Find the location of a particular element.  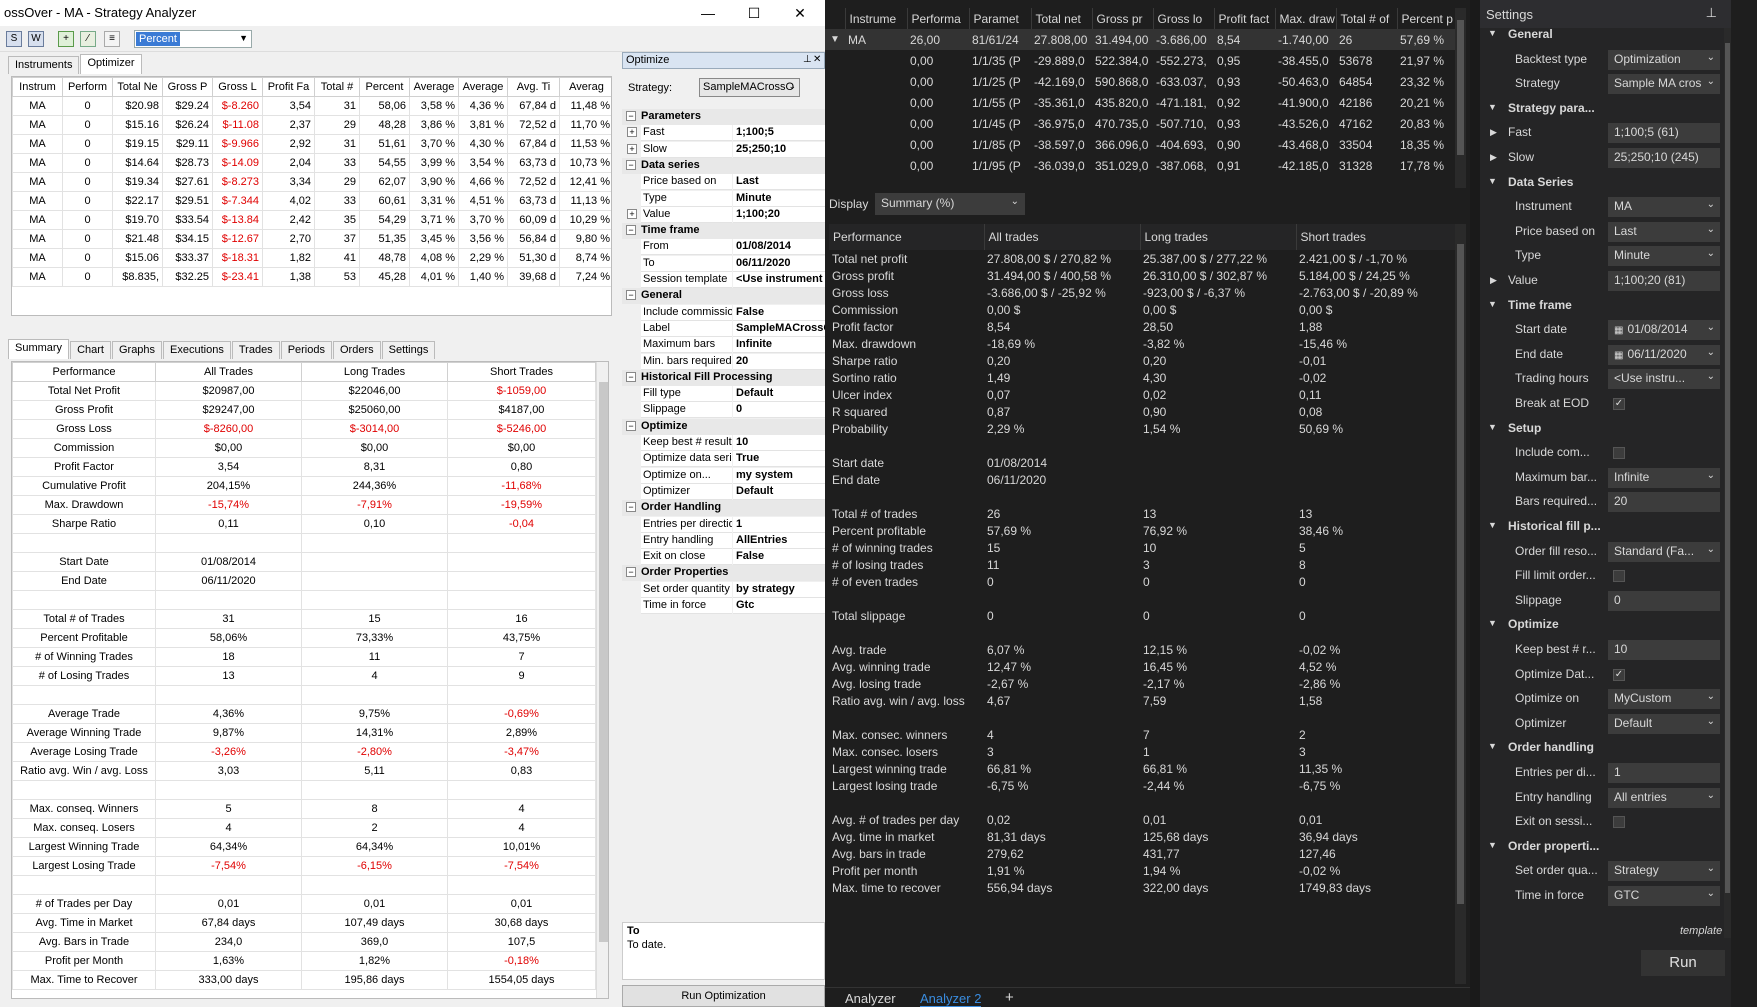

setting-select: Strategy ⌄ is located at coordinates (1664, 871).